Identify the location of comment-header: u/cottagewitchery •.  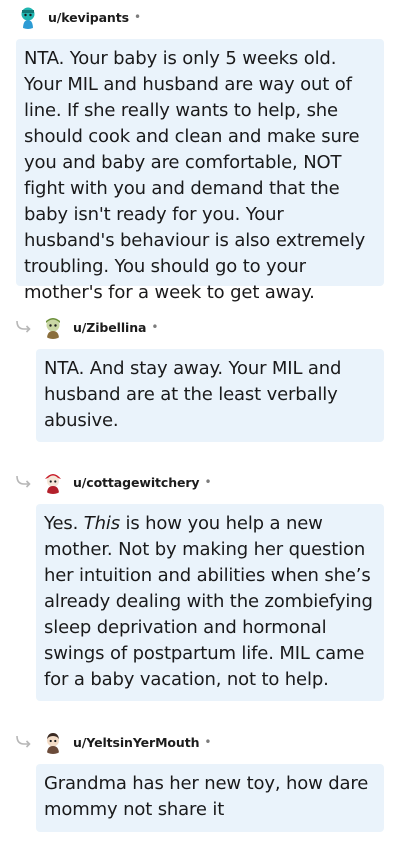
(113, 482).